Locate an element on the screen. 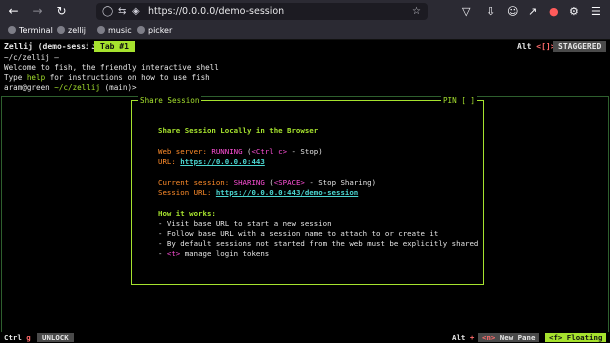  layout-mode-badge: STAGGERED is located at coordinates (580, 46).